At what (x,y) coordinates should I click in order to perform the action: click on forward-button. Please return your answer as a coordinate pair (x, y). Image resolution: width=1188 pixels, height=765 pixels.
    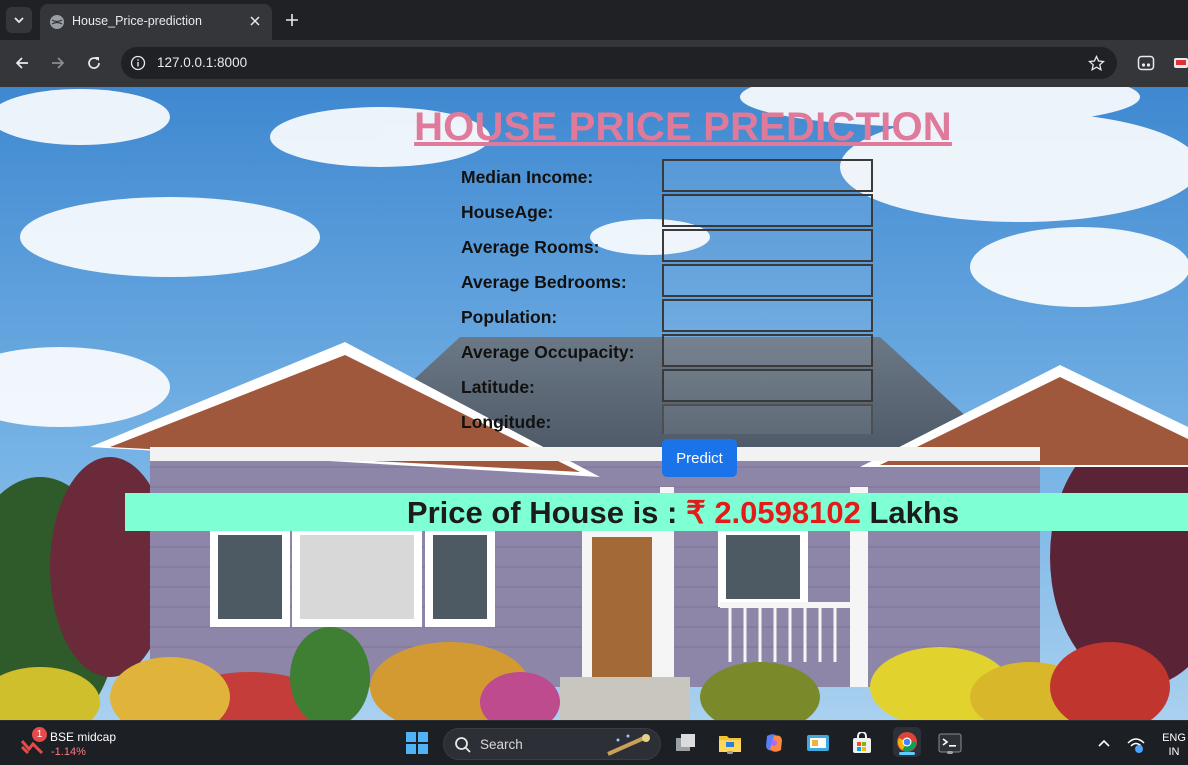
    Looking at the image, I should click on (58, 63).